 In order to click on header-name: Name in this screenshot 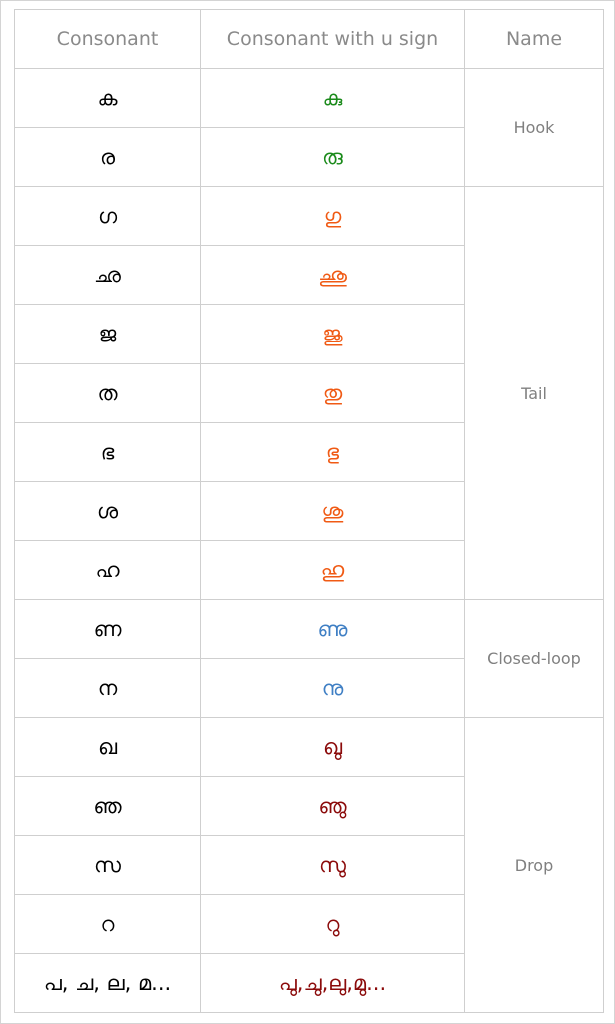, I will do `click(534, 39)`.